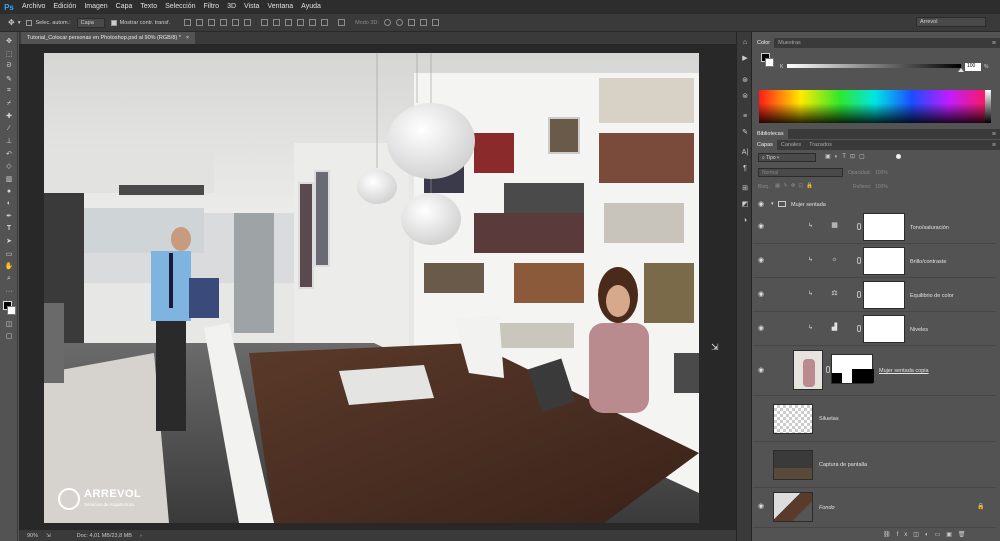  What do you see at coordinates (124, 7) in the screenshot?
I see `menu-capa: Capa` at bounding box center [124, 7].